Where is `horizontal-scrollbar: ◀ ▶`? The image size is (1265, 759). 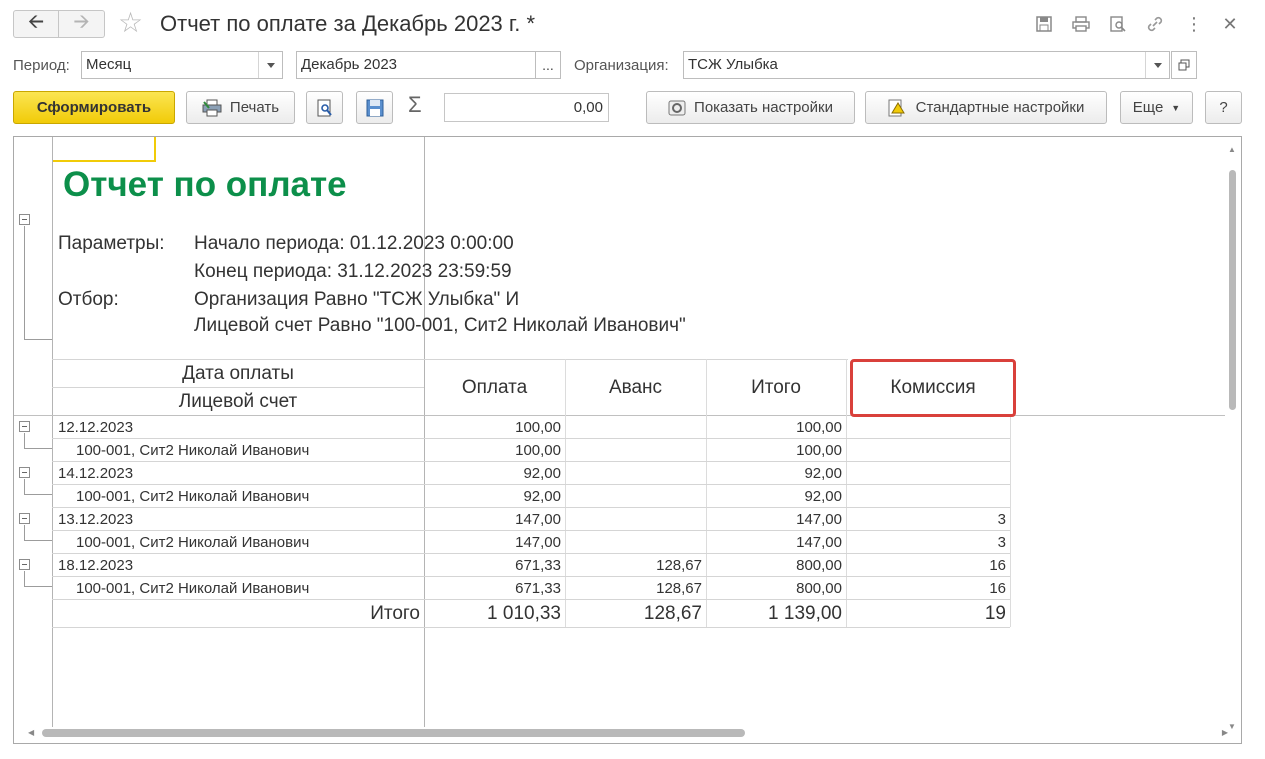
horizontal-scrollbar: ◀ ▶ is located at coordinates (628, 732).